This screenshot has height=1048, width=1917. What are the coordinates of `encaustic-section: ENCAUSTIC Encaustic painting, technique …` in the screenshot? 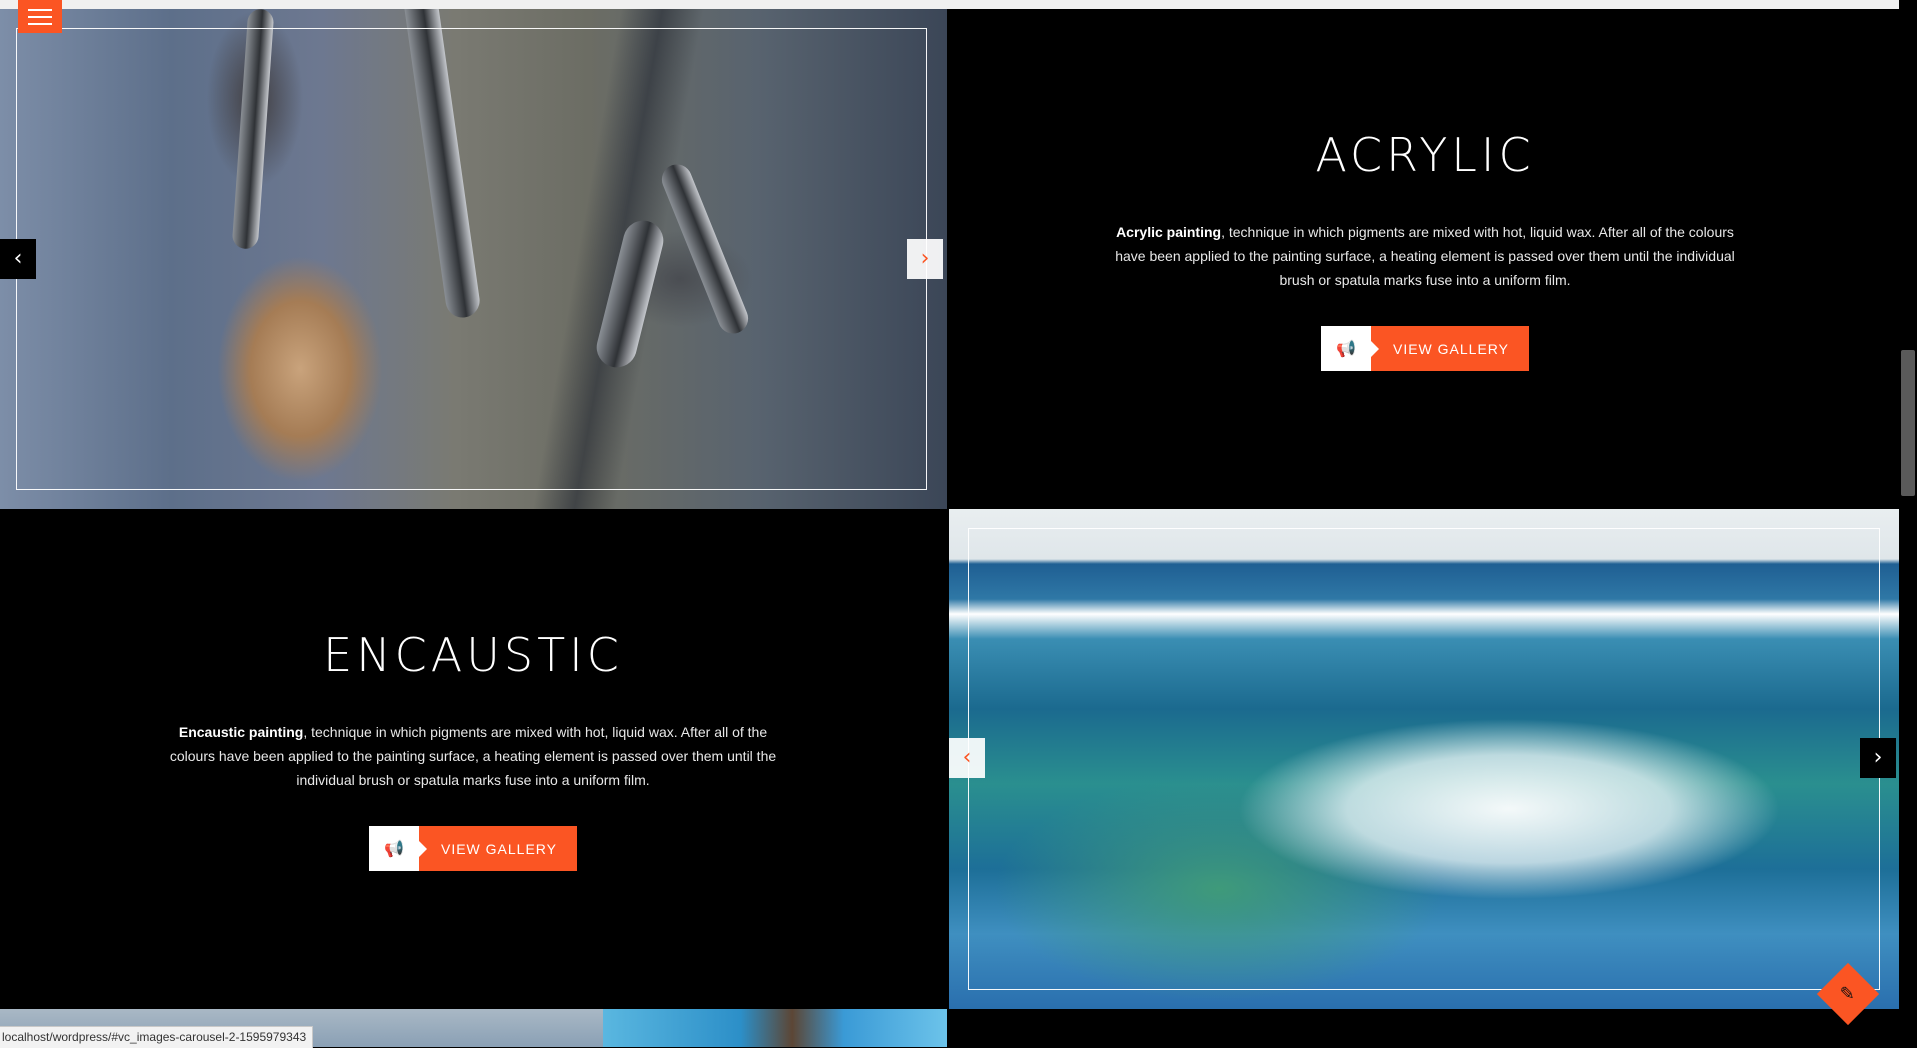 It's located at (473, 749).